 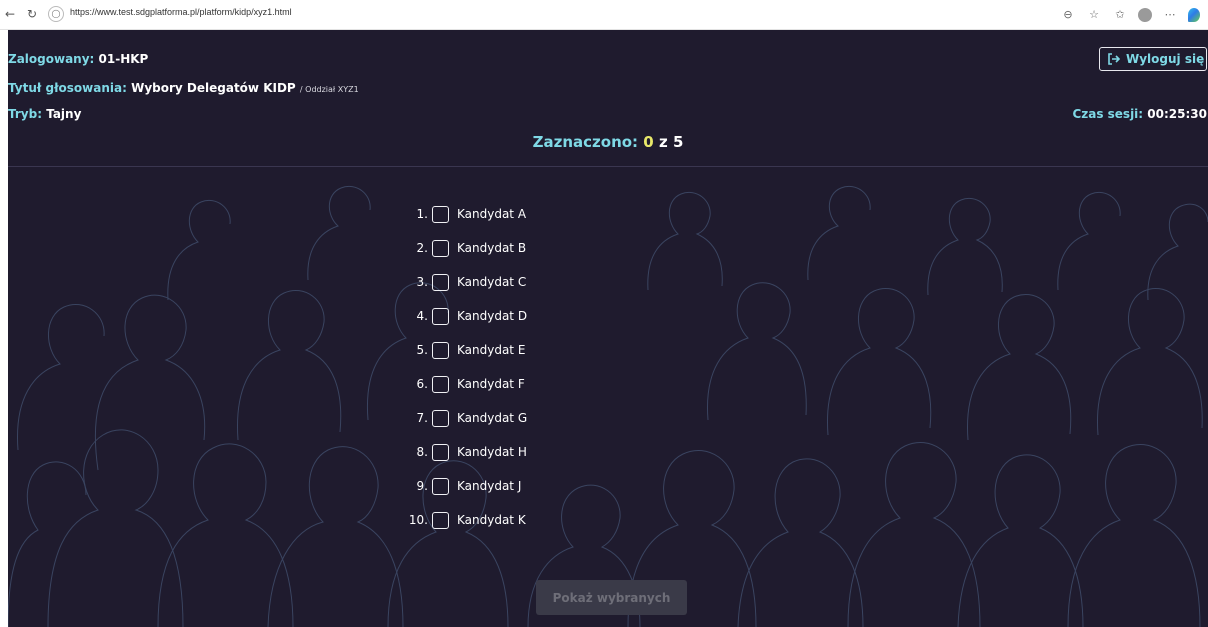 I want to click on candidate-item: 1. Kandydat A, so click(x=506, y=214).